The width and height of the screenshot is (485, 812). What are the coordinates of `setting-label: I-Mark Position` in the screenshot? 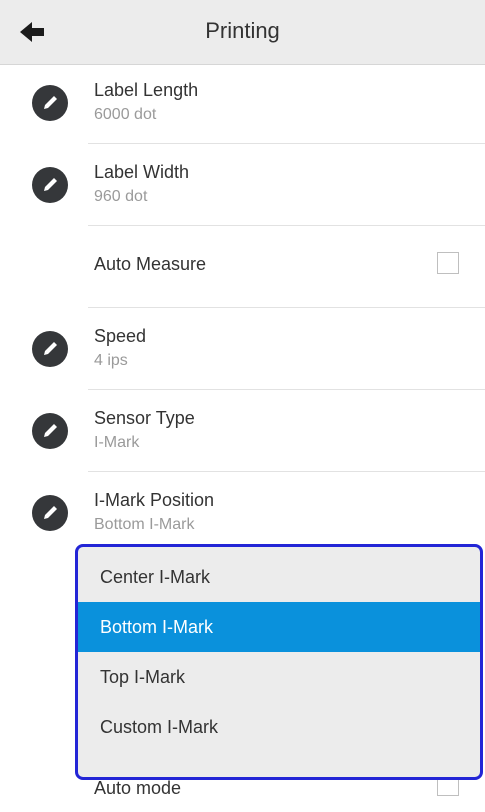 It's located at (154, 500).